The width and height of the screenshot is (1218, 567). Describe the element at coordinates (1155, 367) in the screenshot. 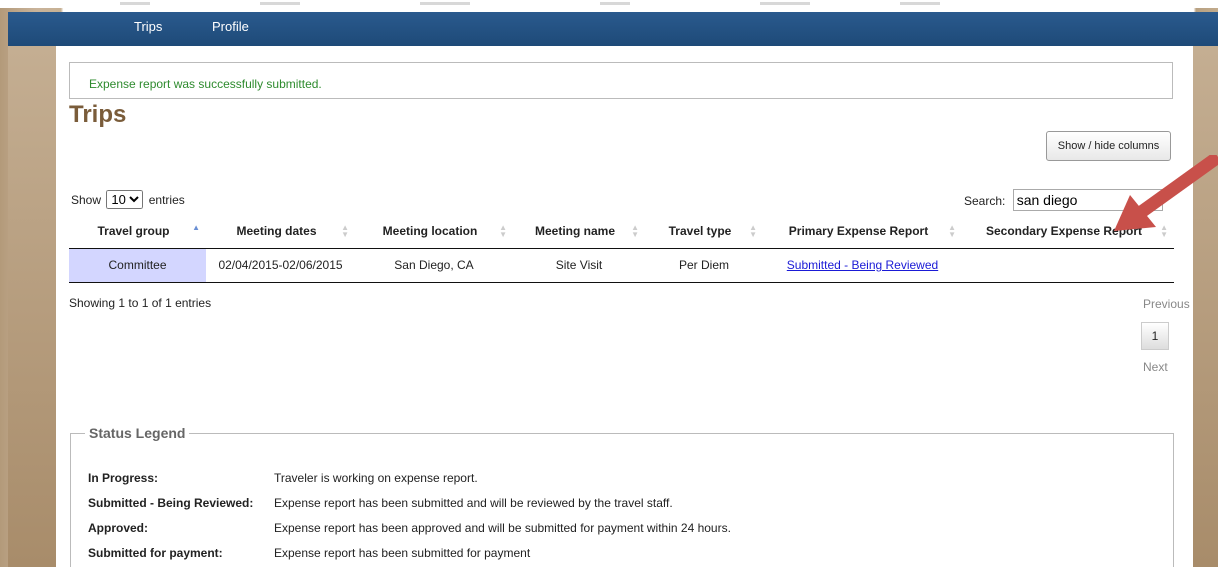

I see `pagination-next: Next` at that location.